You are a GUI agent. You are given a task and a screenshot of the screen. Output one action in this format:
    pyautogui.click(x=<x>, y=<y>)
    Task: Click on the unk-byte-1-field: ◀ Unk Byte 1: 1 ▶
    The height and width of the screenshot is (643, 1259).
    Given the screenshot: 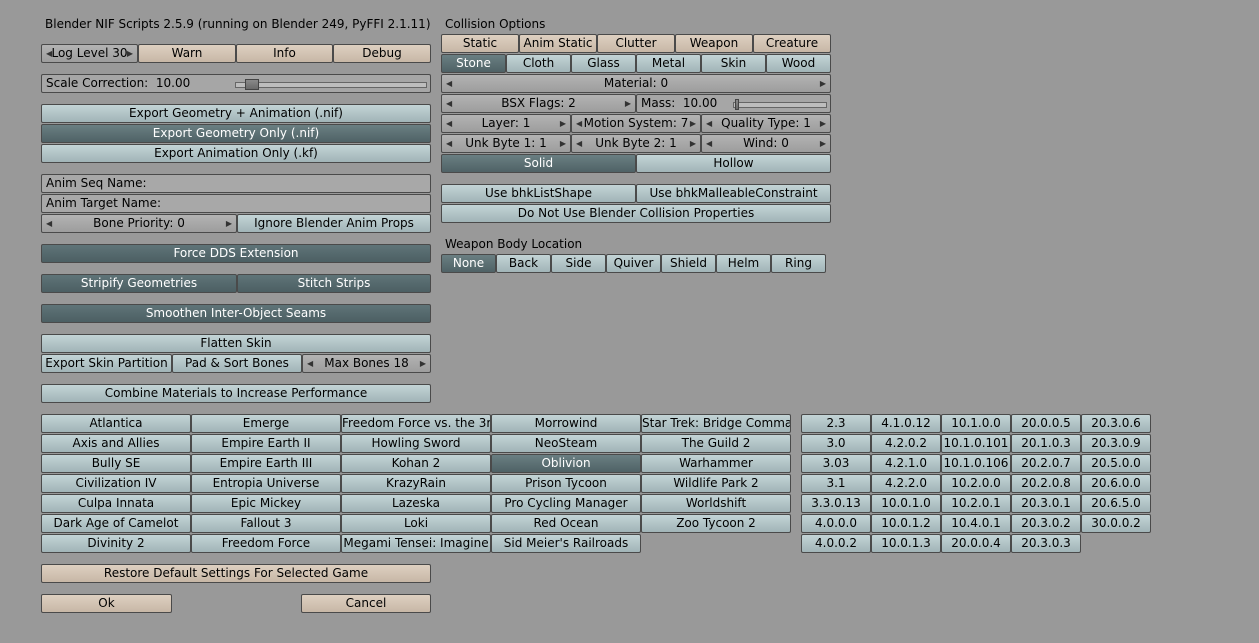 What is the action you would take?
    pyautogui.click(x=506, y=143)
    